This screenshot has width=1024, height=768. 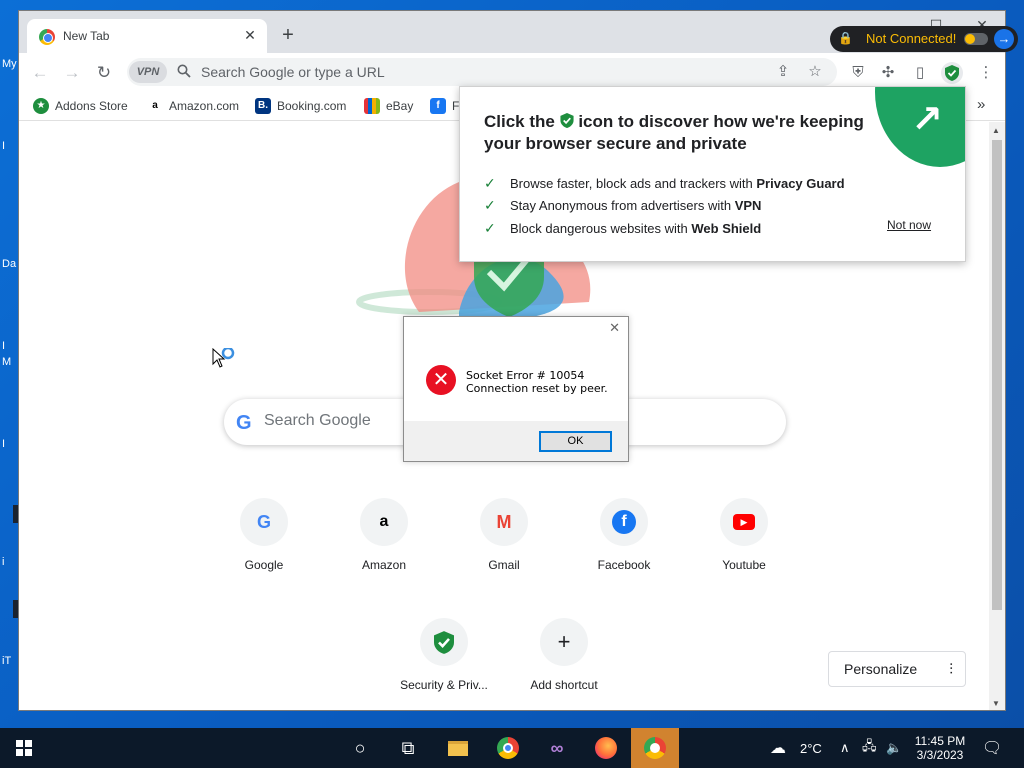 I want to click on forward-arrow-icon: →, so click(x=72, y=73).